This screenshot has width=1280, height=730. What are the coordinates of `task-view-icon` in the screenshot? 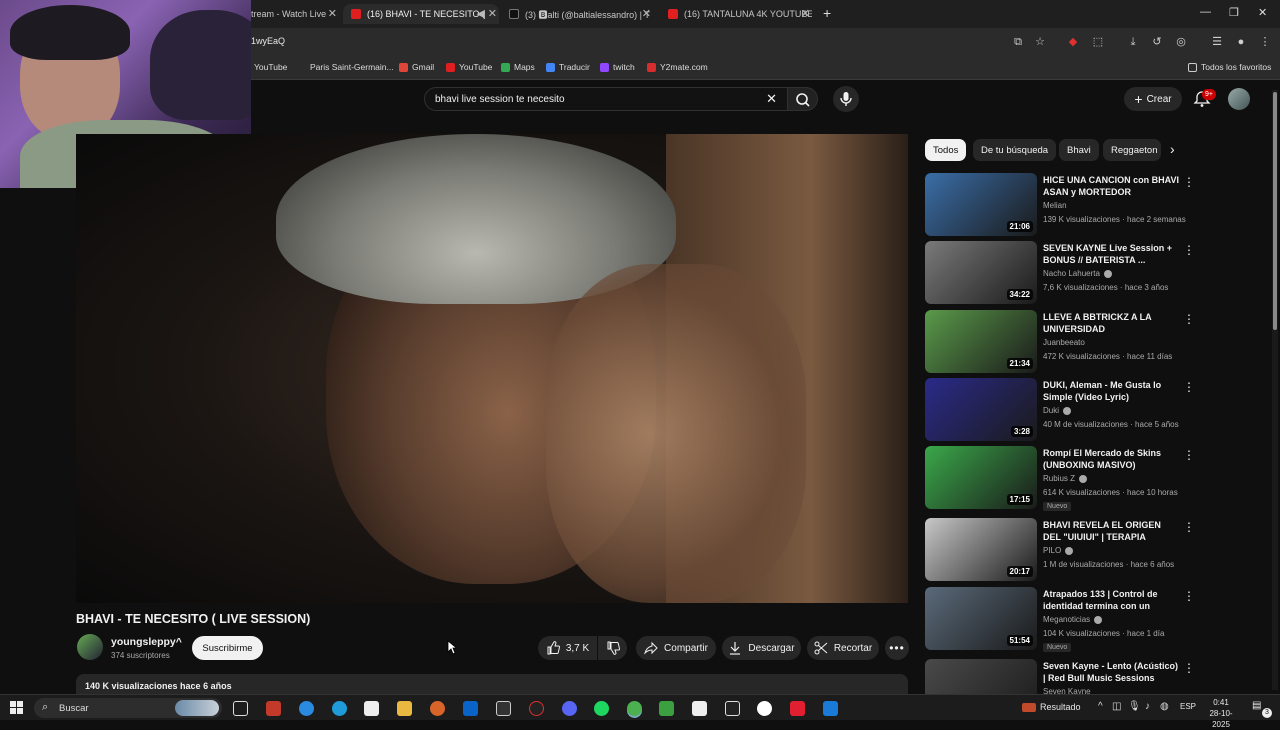 It's located at (240, 708).